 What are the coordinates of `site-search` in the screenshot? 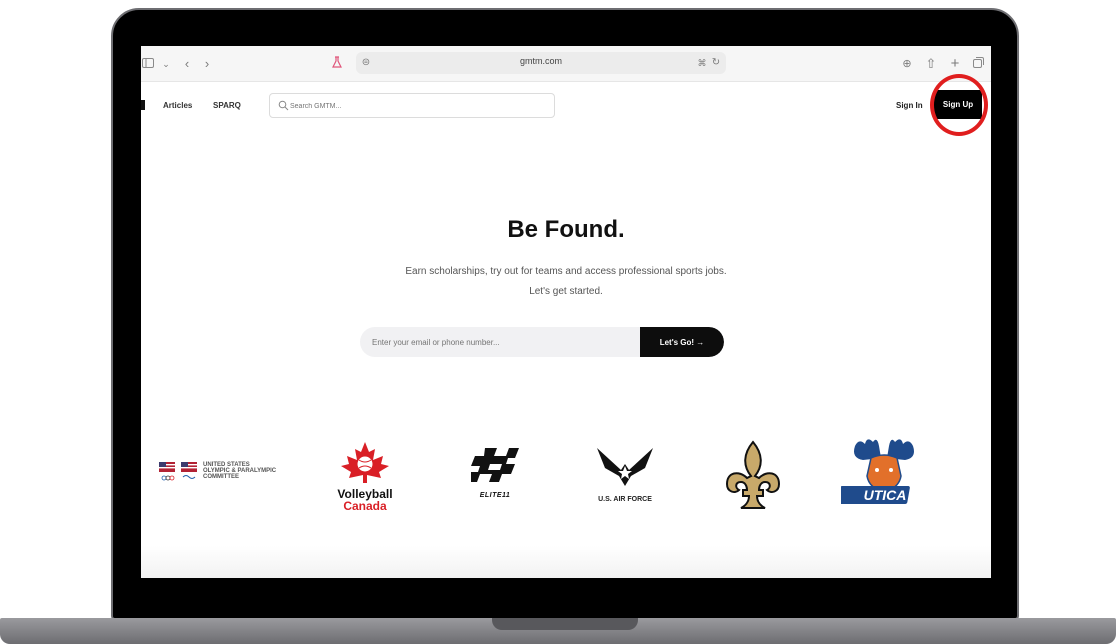 It's located at (412, 105).